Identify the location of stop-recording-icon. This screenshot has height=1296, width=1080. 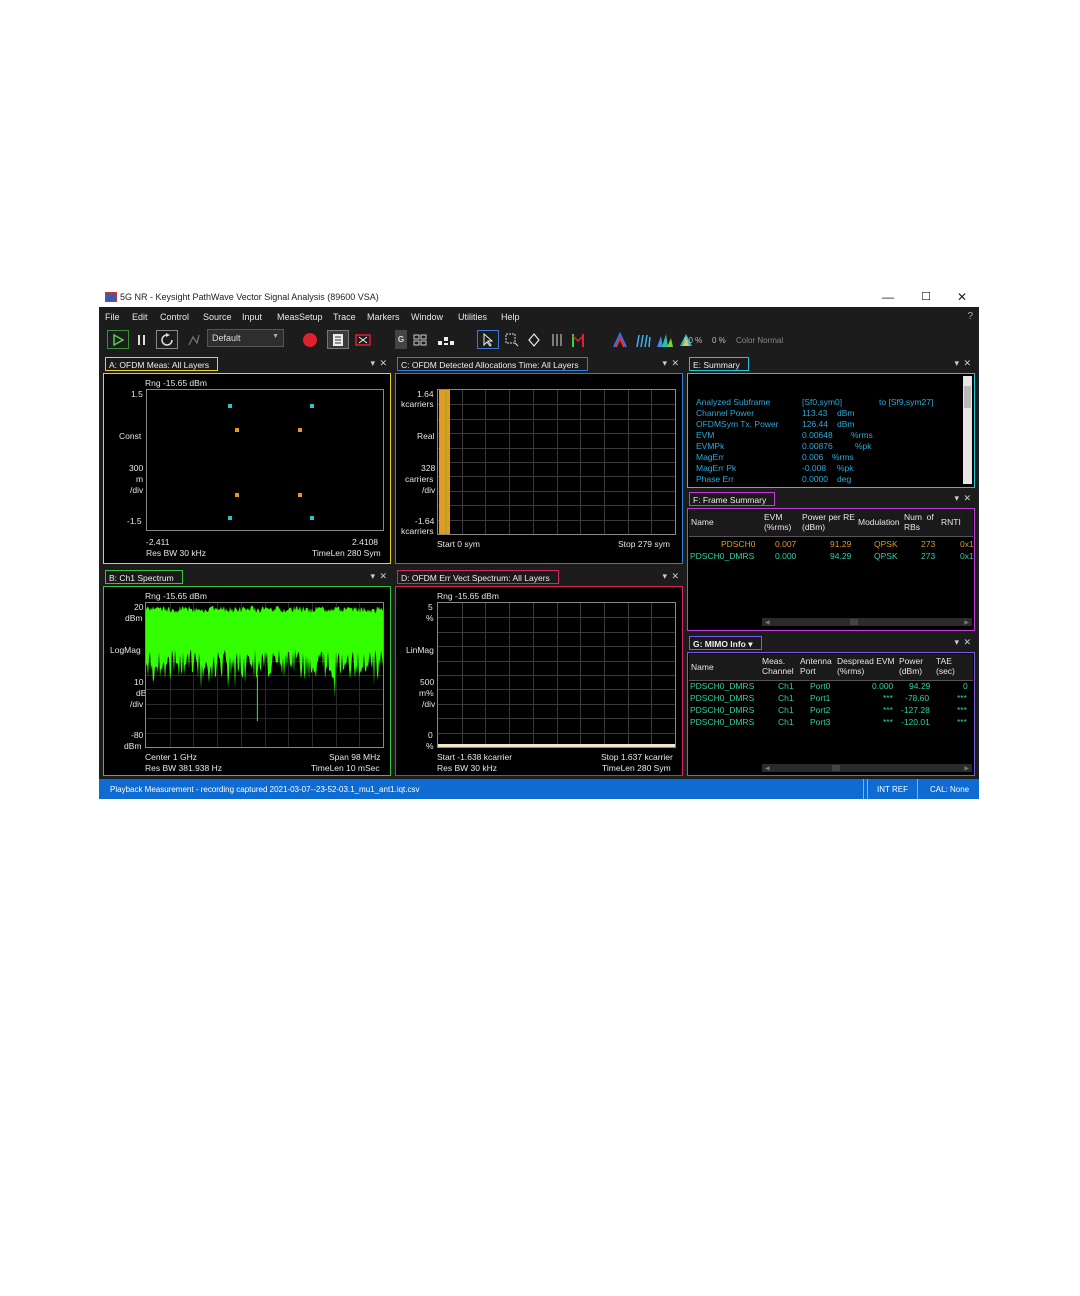
(363, 339).